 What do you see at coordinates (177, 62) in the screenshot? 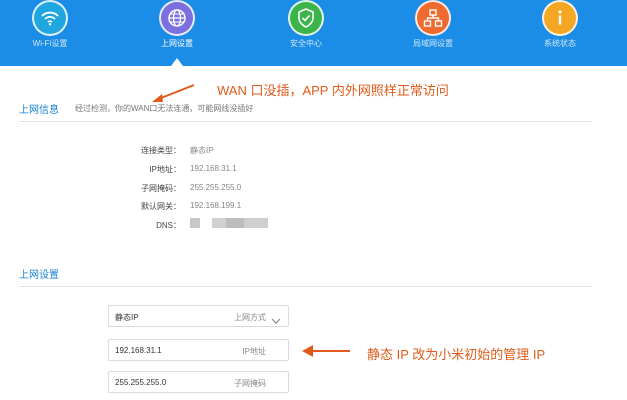
I see `active-tab-caret` at bounding box center [177, 62].